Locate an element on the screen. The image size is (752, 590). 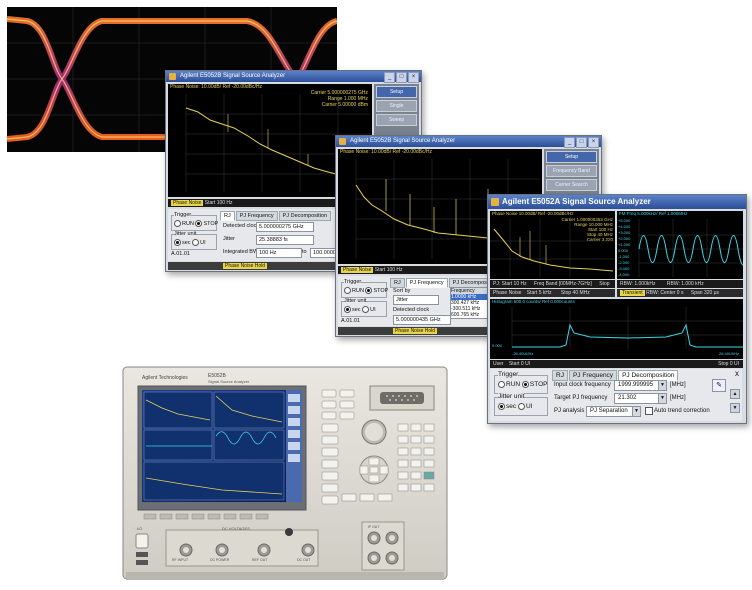
pj-analysis-select: PJ Separation is located at coordinates (612, 411).